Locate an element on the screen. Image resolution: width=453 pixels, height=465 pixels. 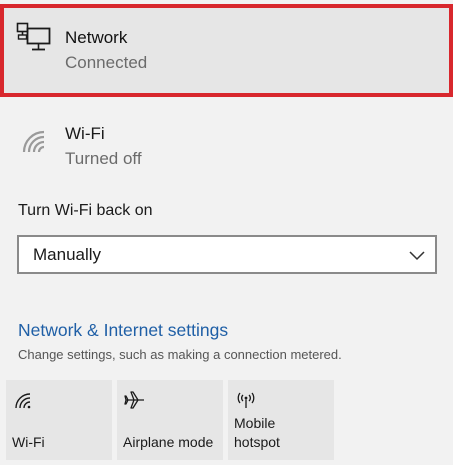
turn-wifi-on-label: Turn Wi-Fi back on is located at coordinates (85, 210).